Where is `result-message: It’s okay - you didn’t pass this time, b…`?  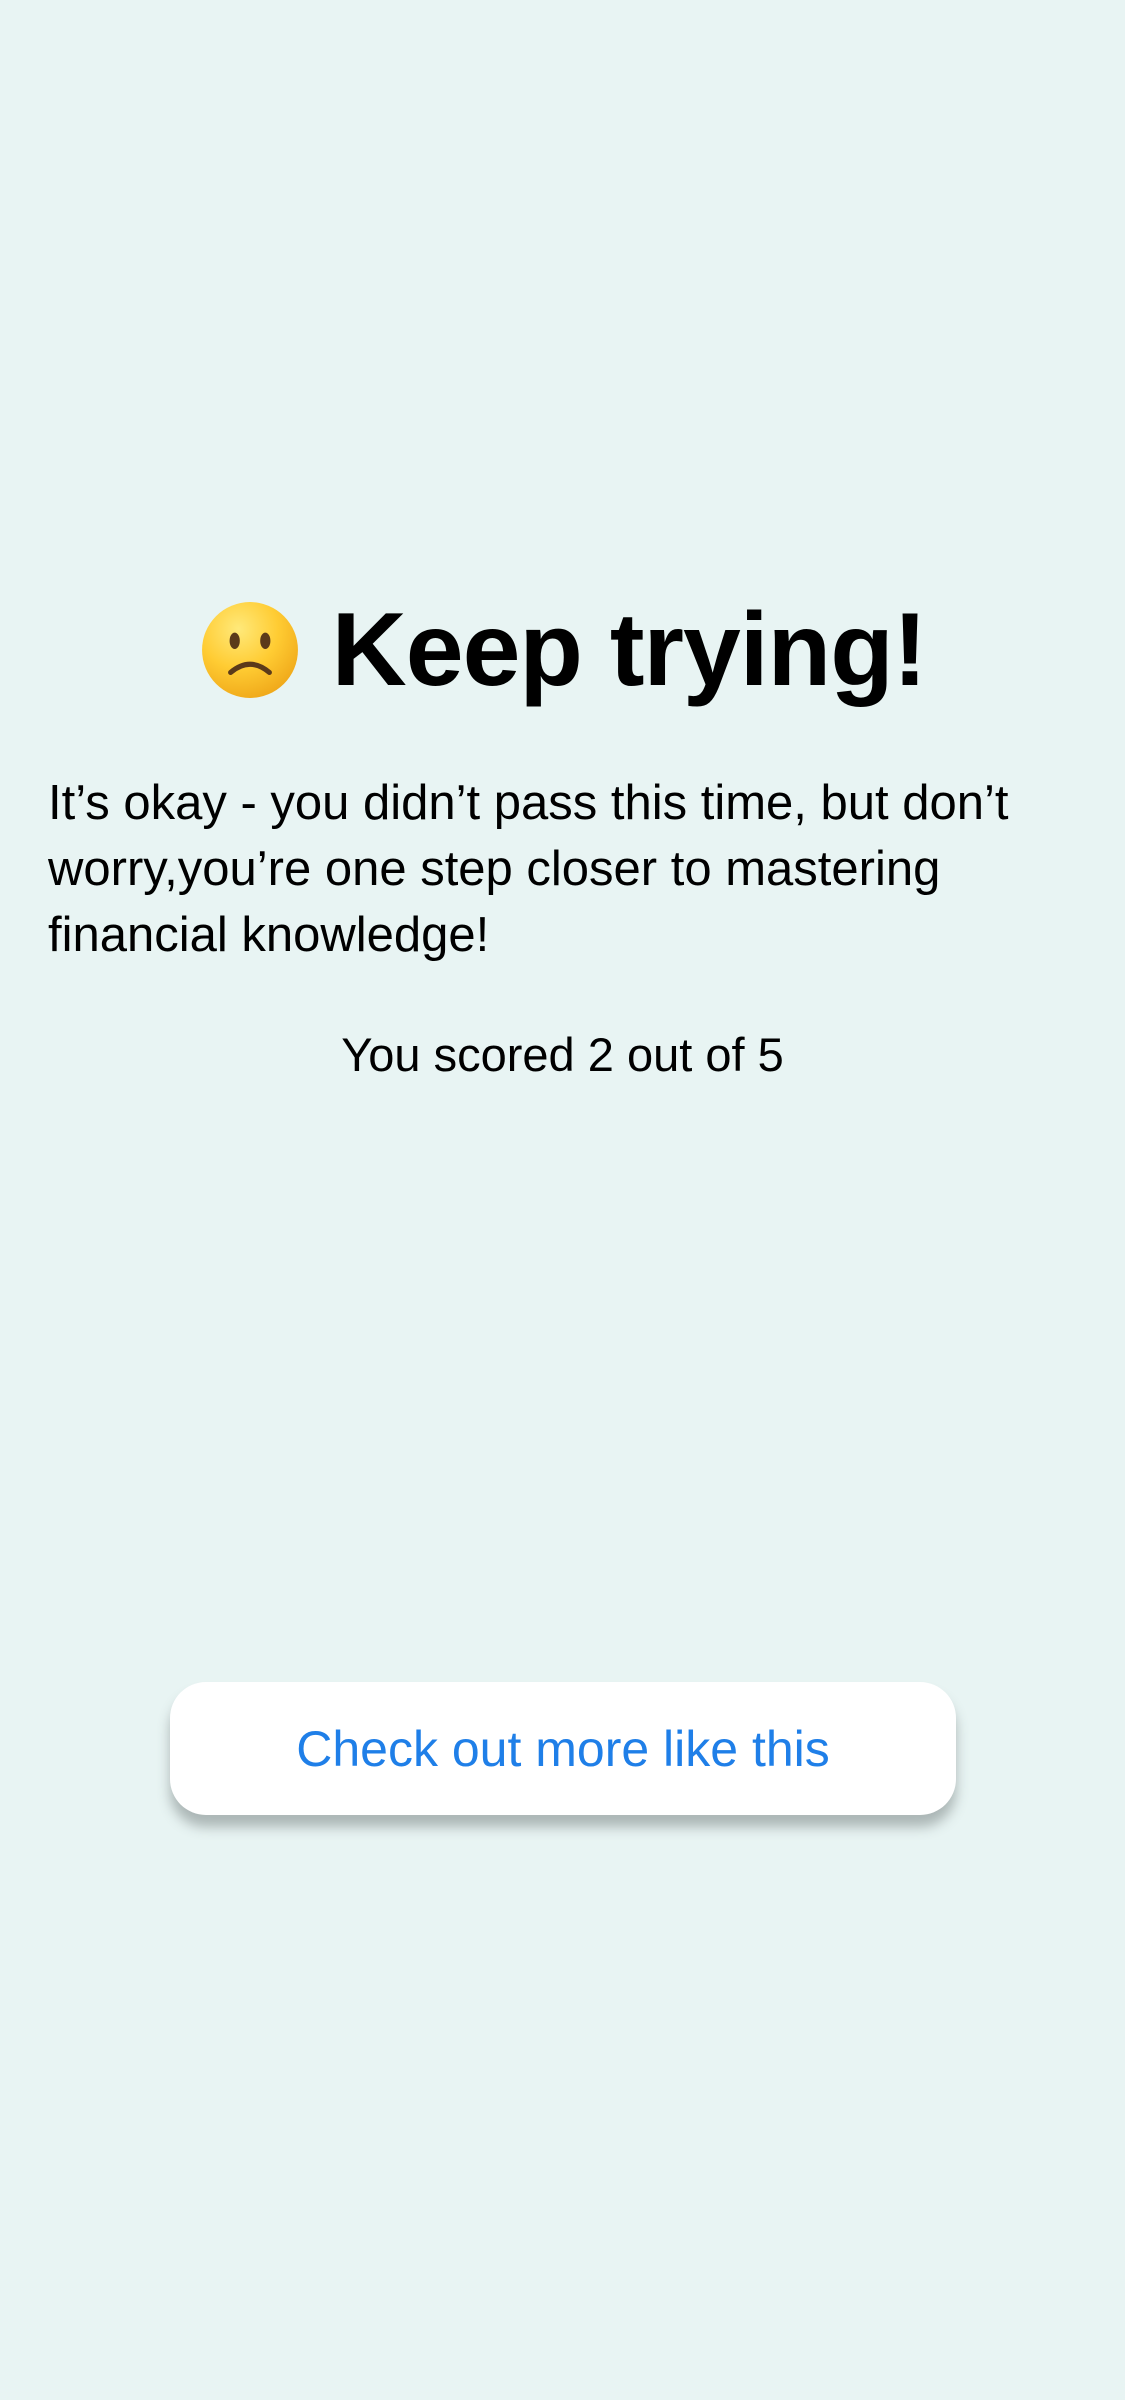
result-message: It’s okay - you didn’t pass this time, b… is located at coordinates (528, 869).